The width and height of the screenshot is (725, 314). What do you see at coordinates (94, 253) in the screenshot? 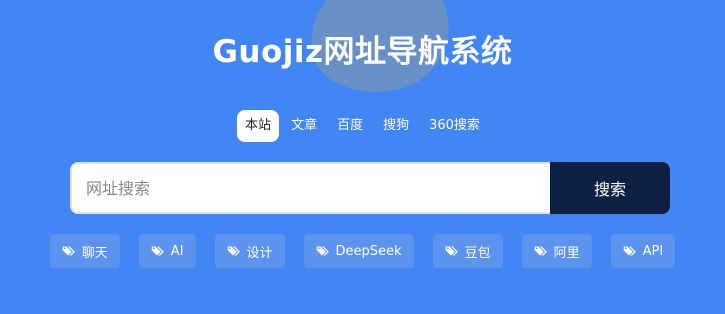
I see `tag-label: 聊天` at bounding box center [94, 253].